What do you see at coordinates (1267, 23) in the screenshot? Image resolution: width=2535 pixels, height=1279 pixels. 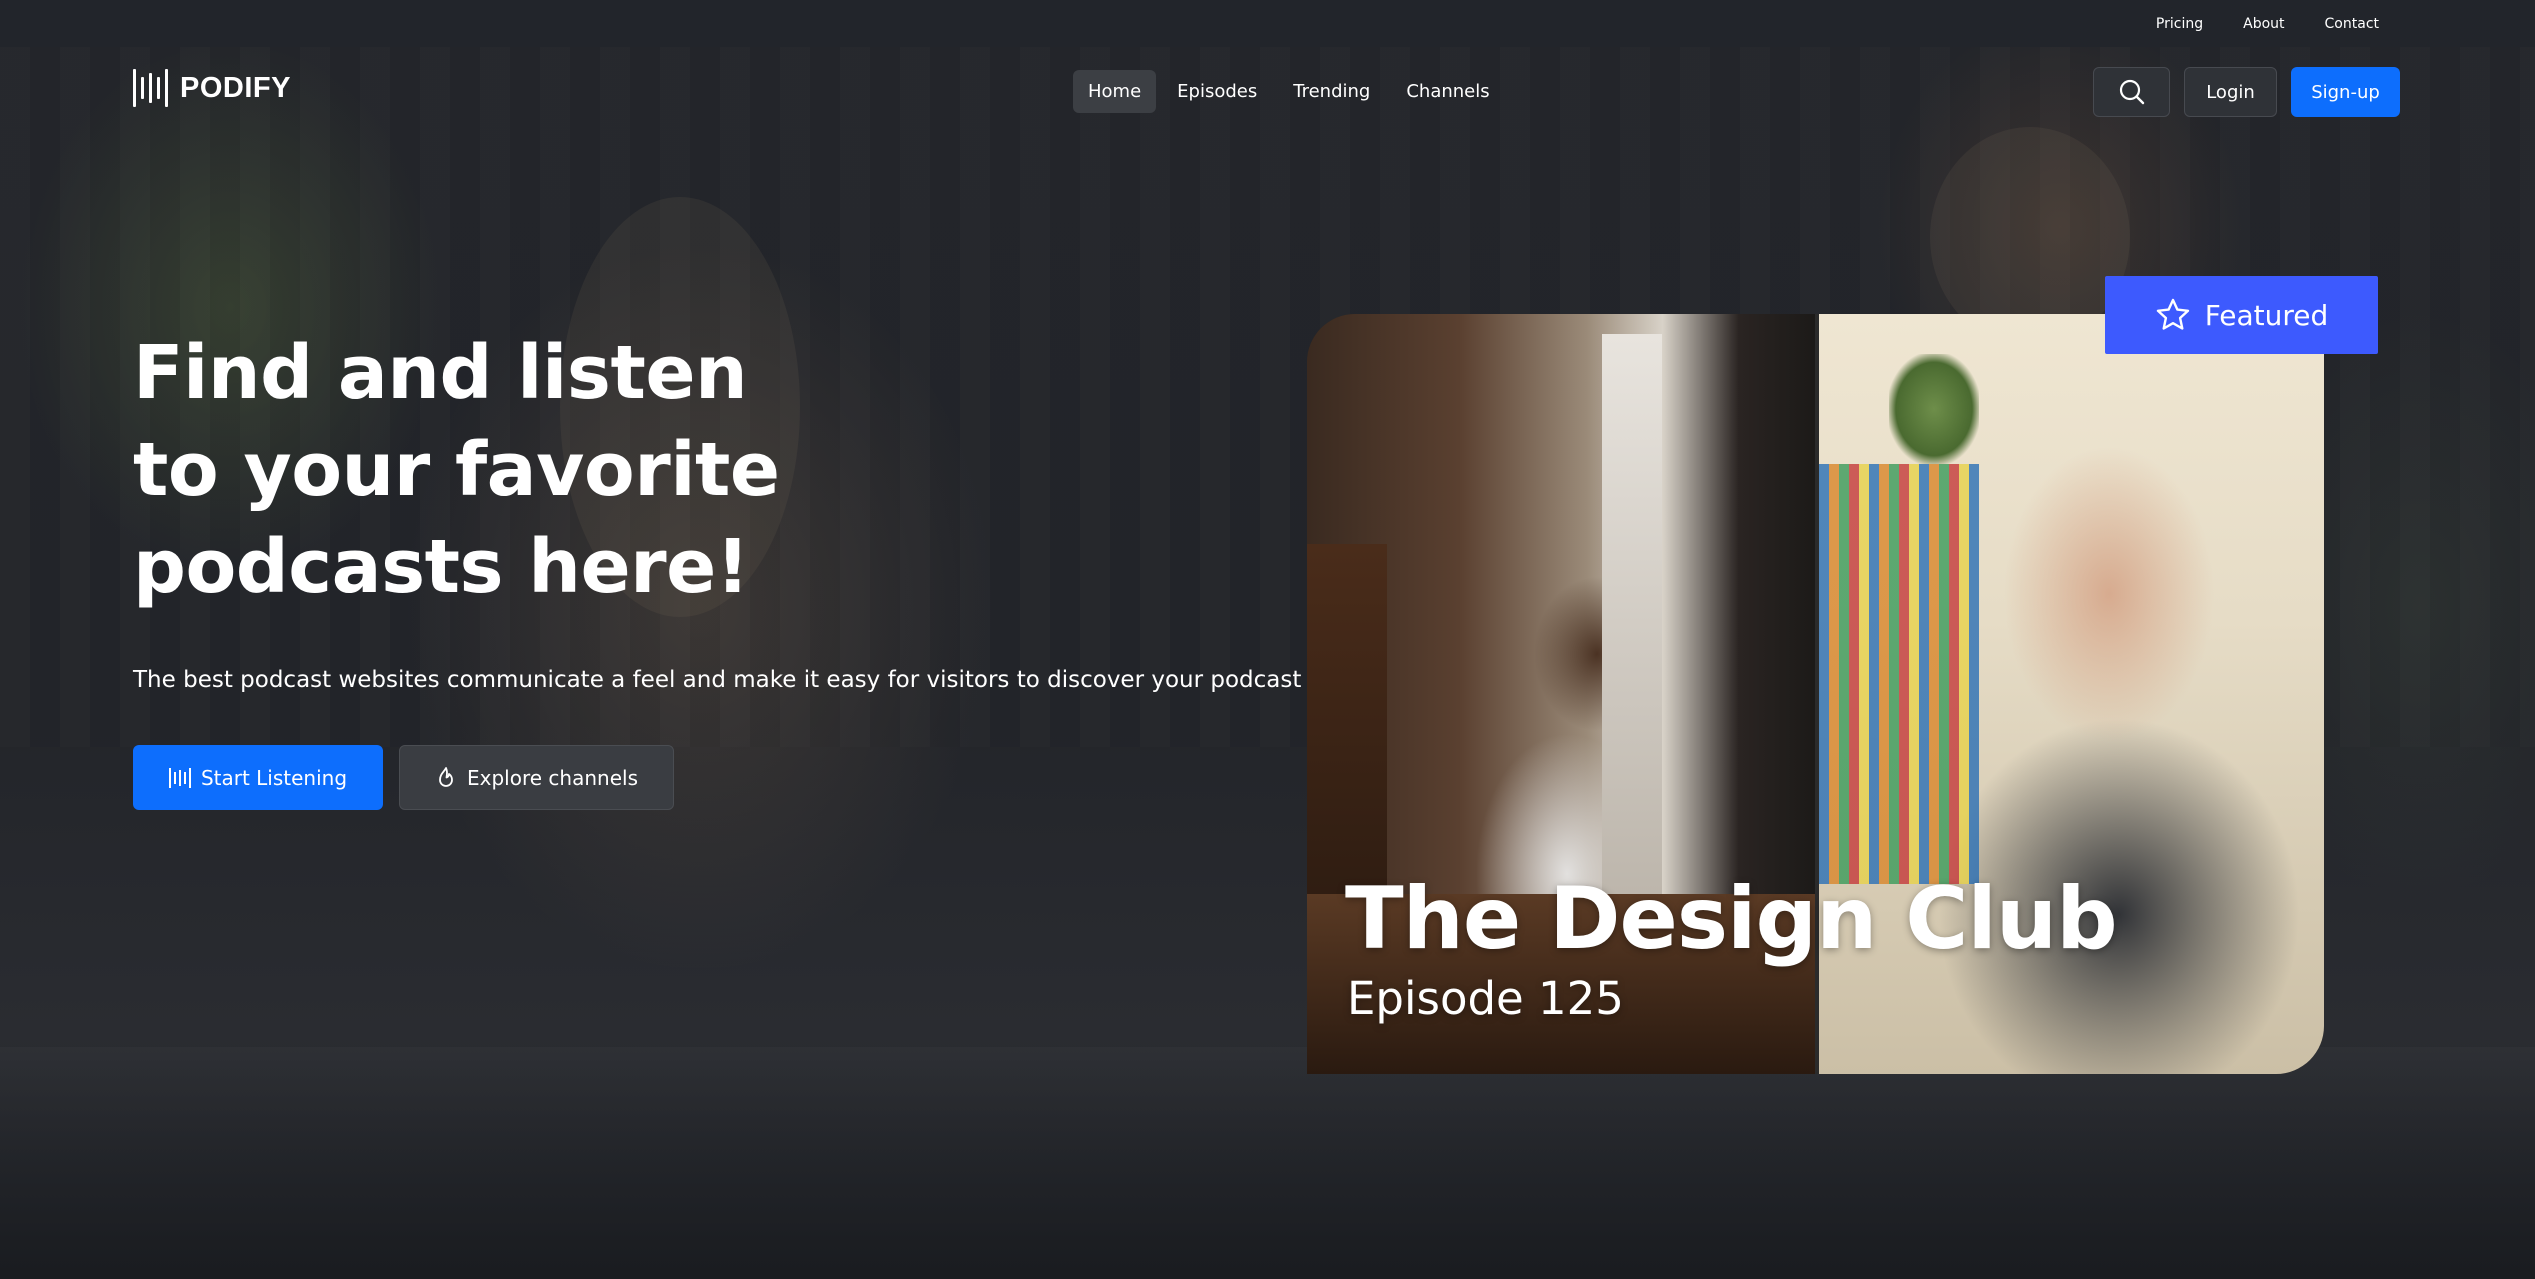 I see `top-utility-bar: Pricing About Contact` at bounding box center [1267, 23].